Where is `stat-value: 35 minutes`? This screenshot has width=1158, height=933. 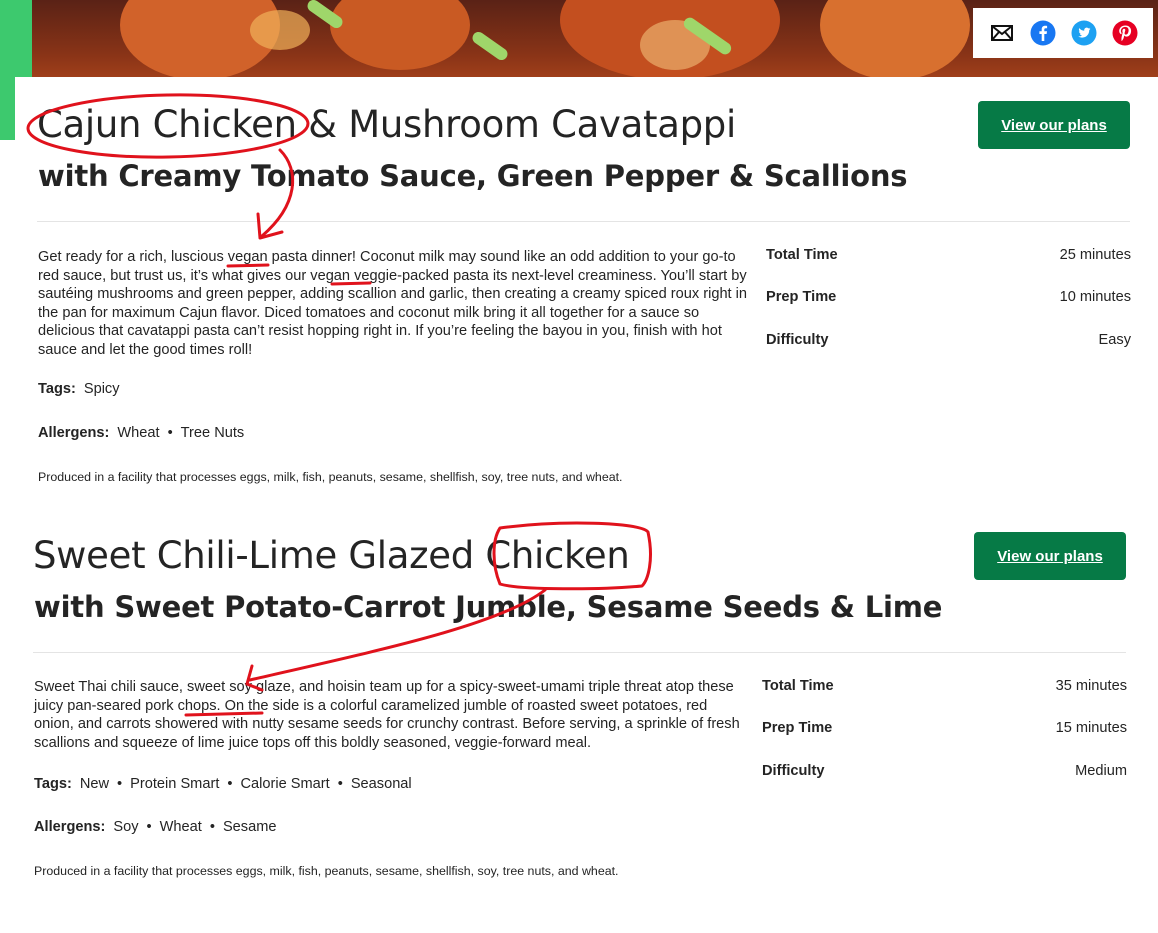 stat-value: 35 minutes is located at coordinates (1091, 686).